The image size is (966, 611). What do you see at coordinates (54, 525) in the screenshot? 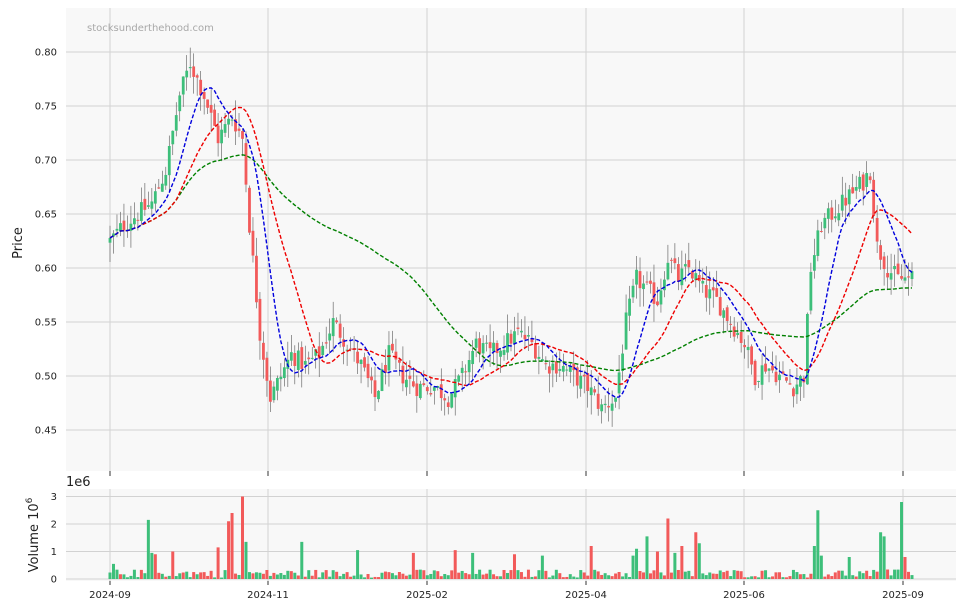
I see `volume-y-tick-label: 2` at bounding box center [54, 525].